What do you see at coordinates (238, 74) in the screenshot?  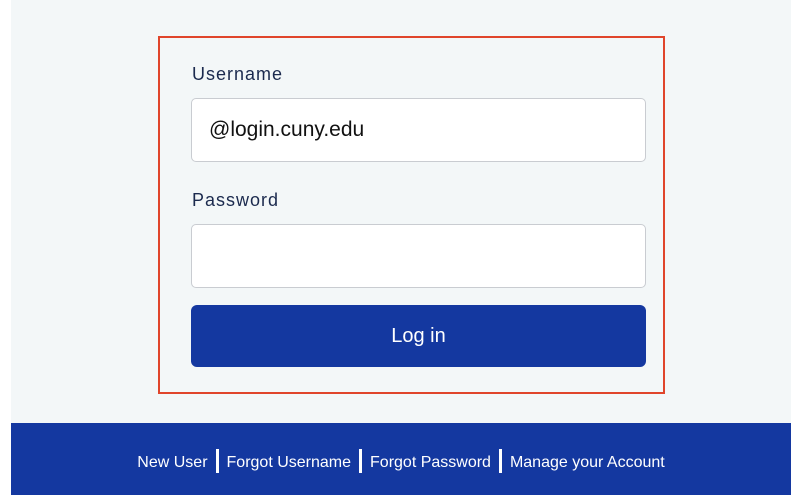 I see `username-label: Username` at bounding box center [238, 74].